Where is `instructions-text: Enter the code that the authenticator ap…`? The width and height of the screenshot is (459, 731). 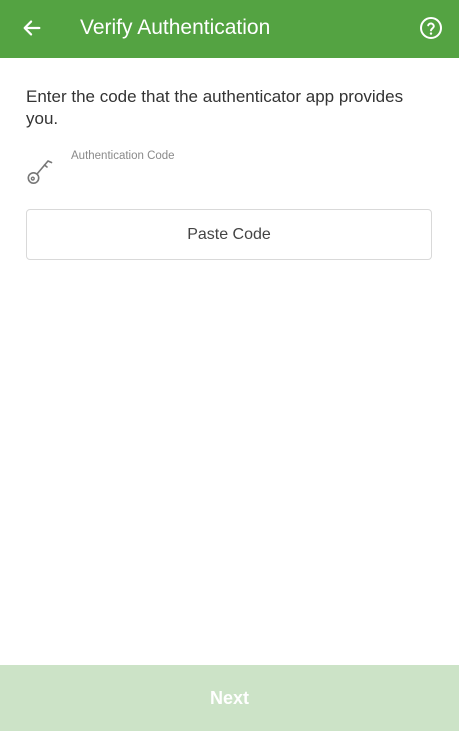 instructions-text: Enter the code that the authenticator ap… is located at coordinates (215, 107).